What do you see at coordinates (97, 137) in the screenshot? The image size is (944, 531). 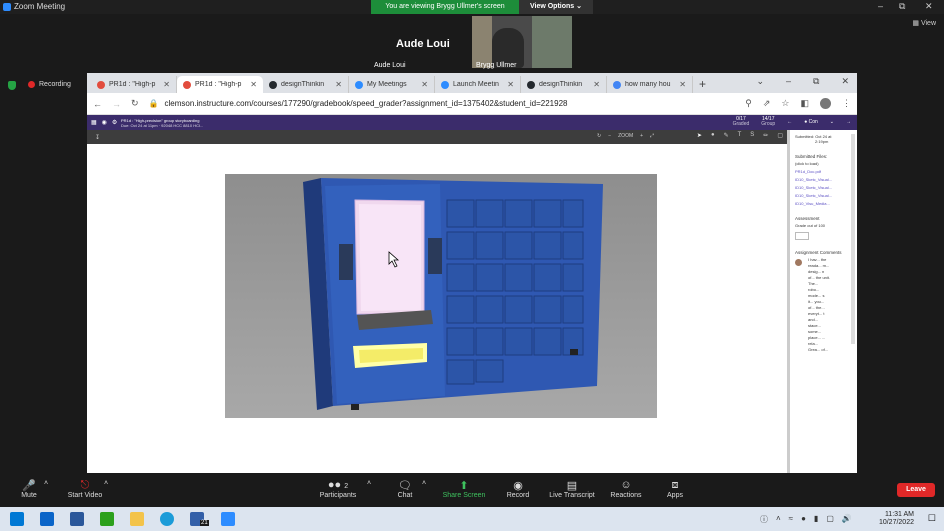 I see `download-icon: ↧` at bounding box center [97, 137].